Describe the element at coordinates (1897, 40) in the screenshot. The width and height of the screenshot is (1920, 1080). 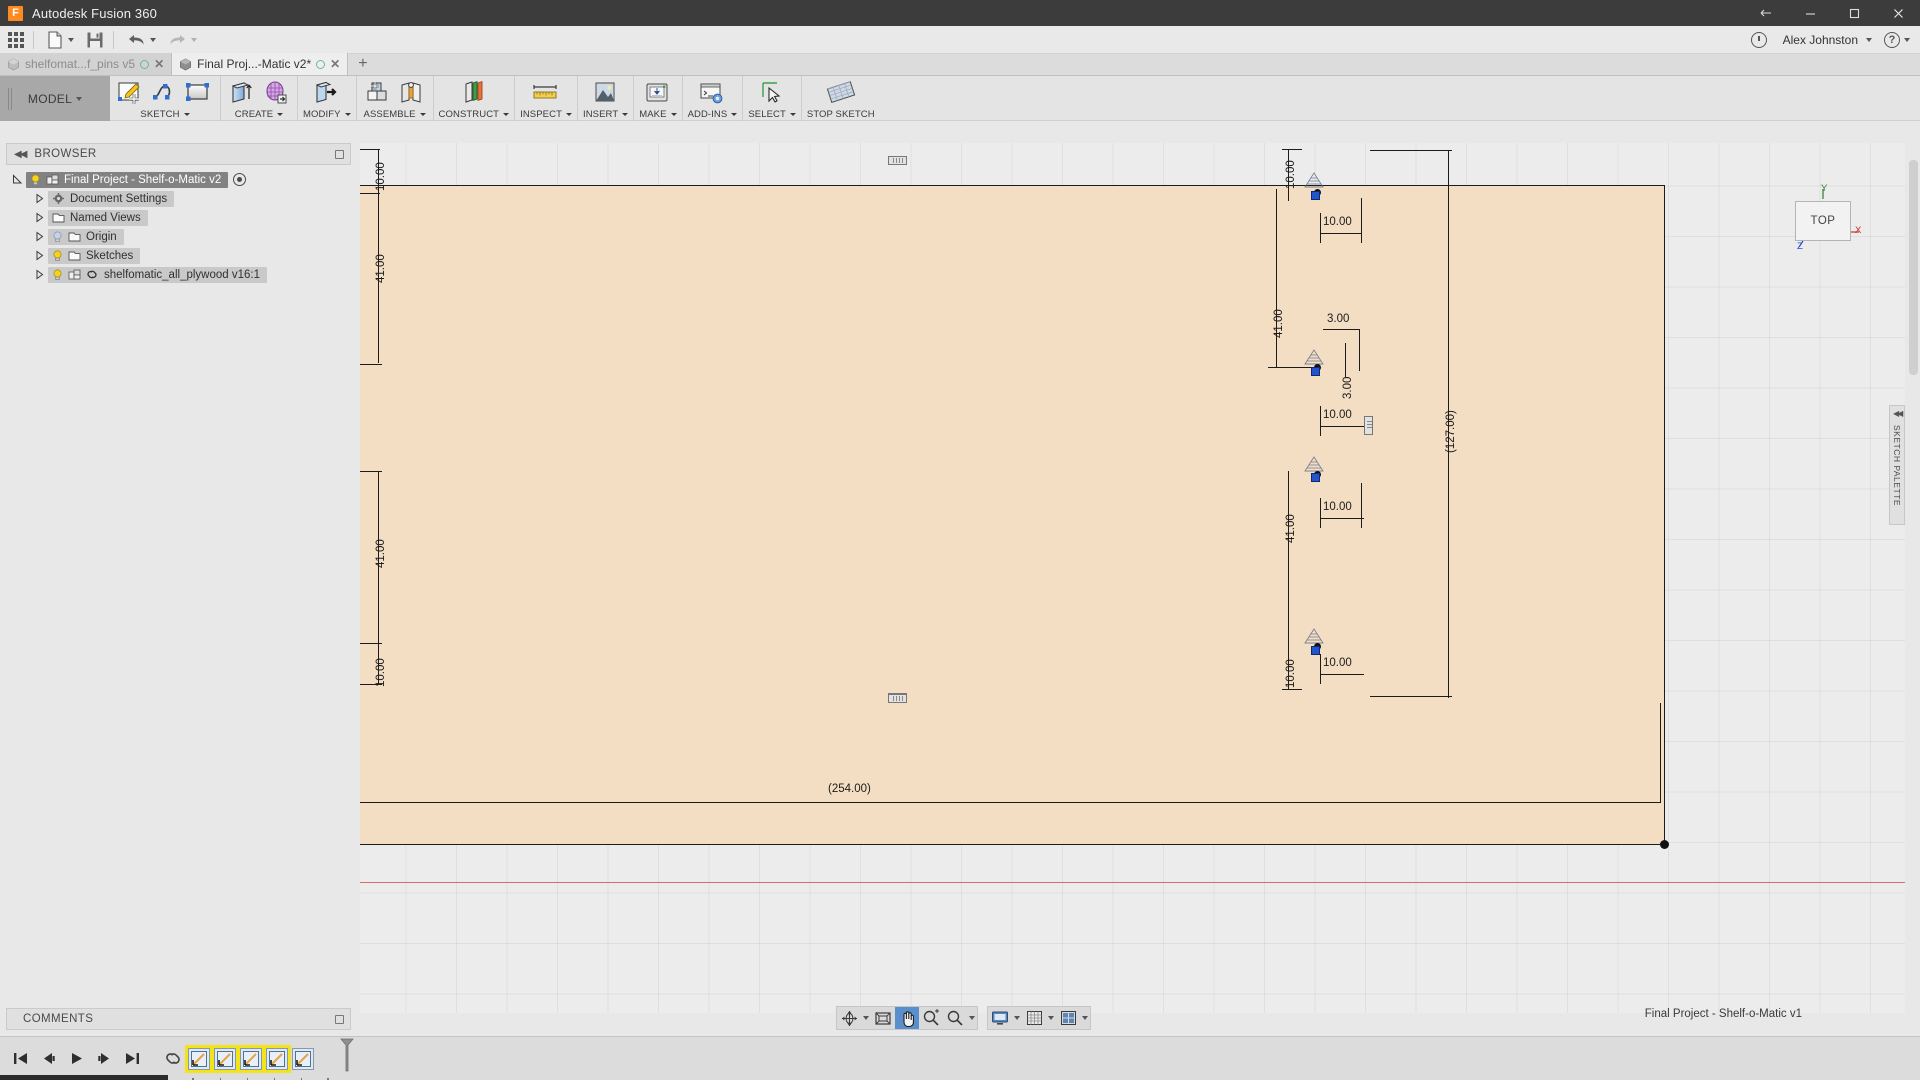
I see `help-button: ?` at that location.